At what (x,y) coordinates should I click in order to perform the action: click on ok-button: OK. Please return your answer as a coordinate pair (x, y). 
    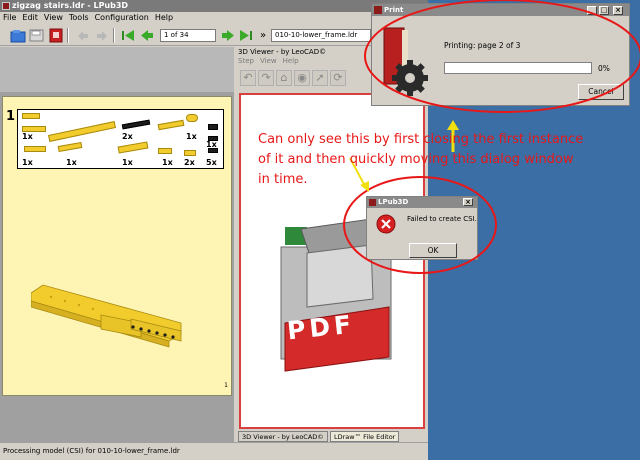
    Looking at the image, I should click on (433, 250).